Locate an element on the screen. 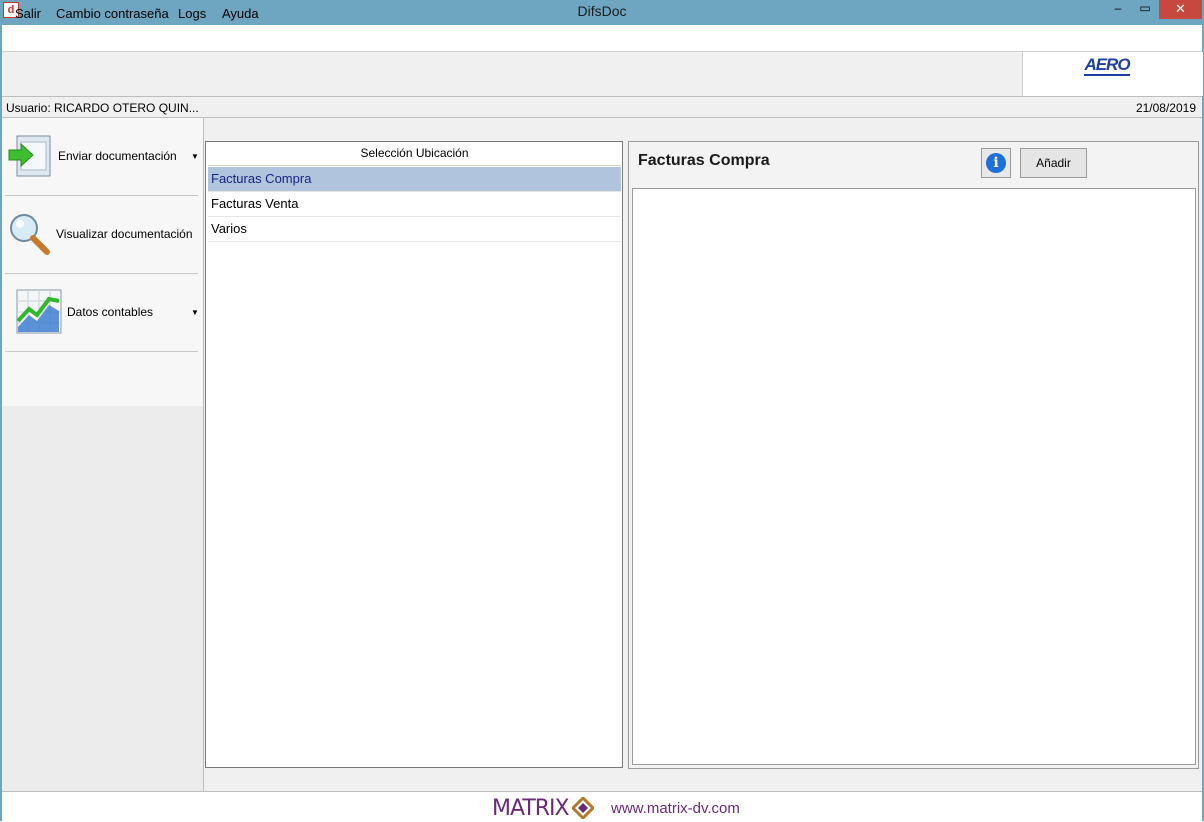  menu-ayuda: Ayuda is located at coordinates (240, 13).